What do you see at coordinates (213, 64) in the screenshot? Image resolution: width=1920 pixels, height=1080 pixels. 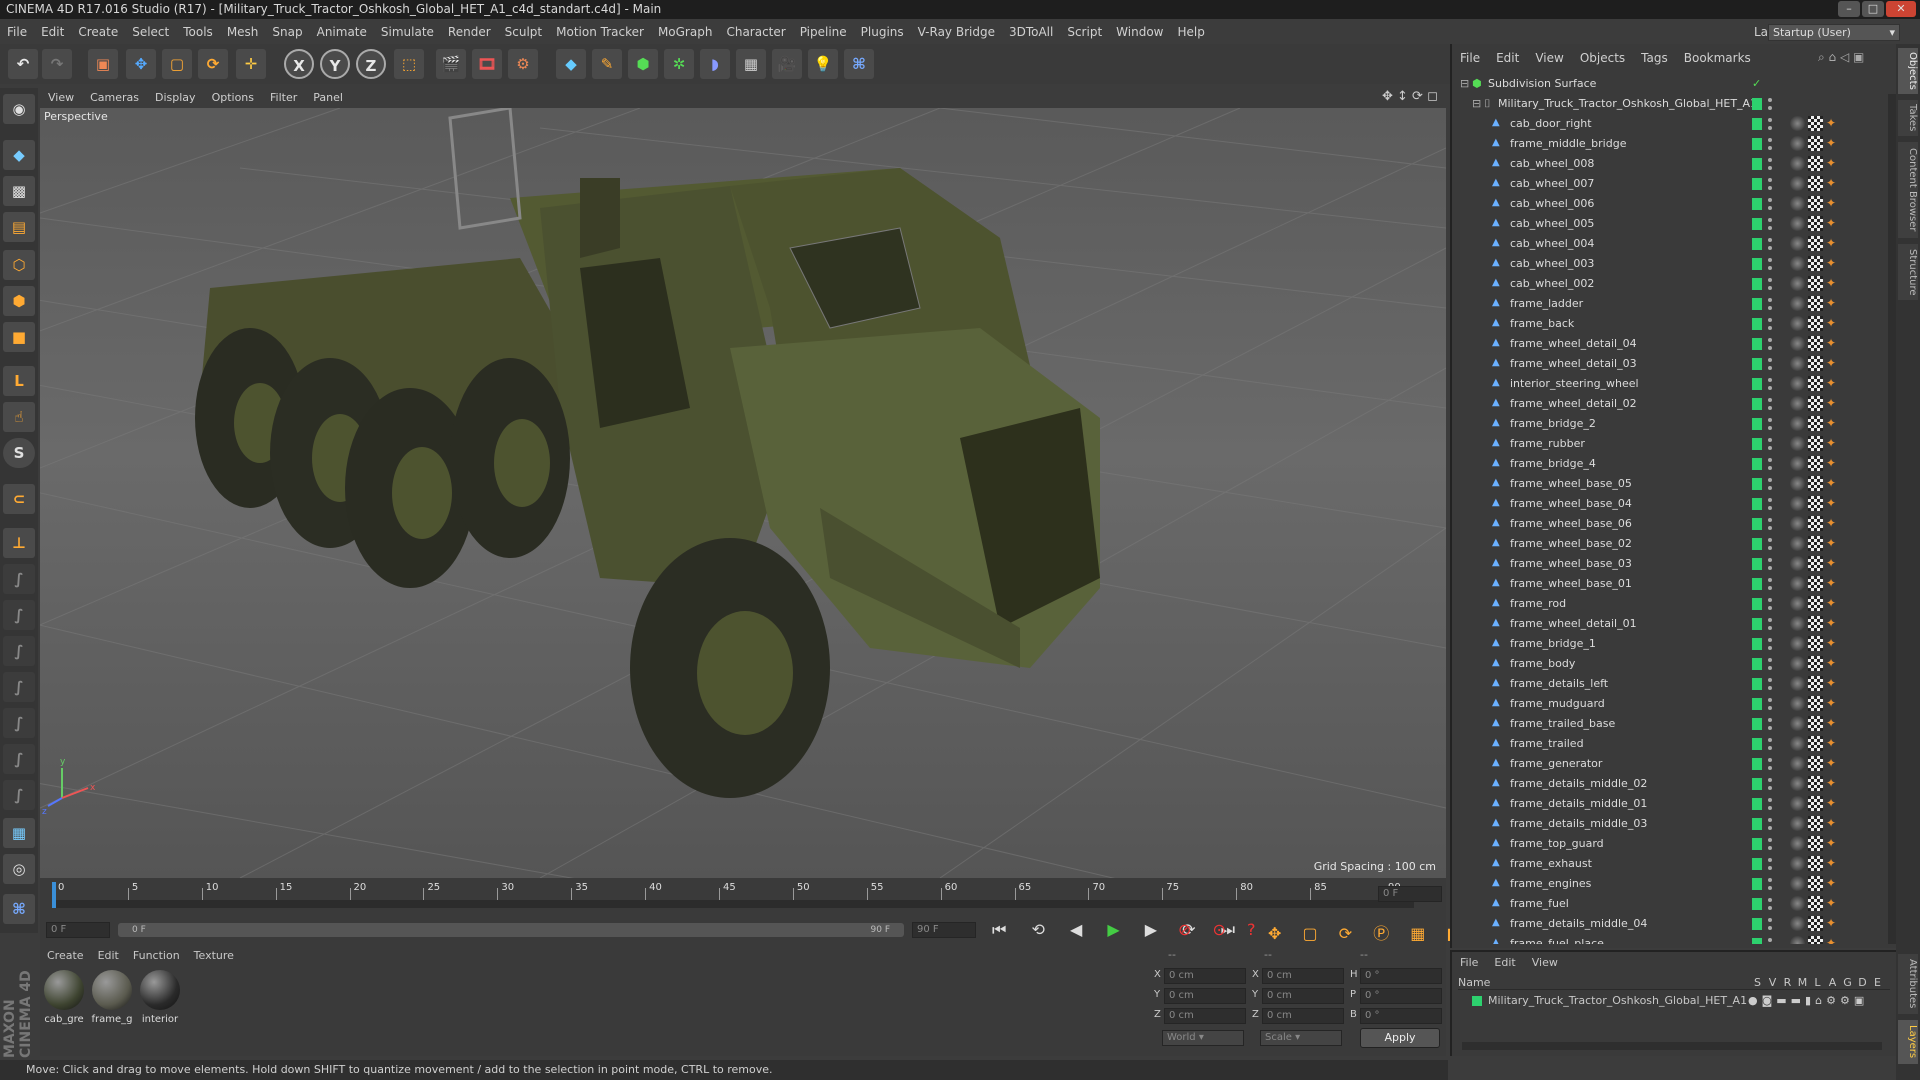 I see `rotate-tool-icon: ⟳` at bounding box center [213, 64].